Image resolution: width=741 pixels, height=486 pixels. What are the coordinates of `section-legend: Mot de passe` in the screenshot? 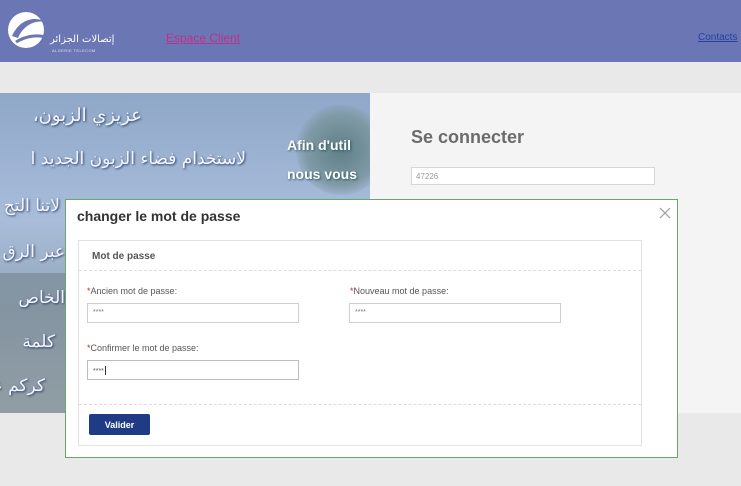 It's located at (124, 256).